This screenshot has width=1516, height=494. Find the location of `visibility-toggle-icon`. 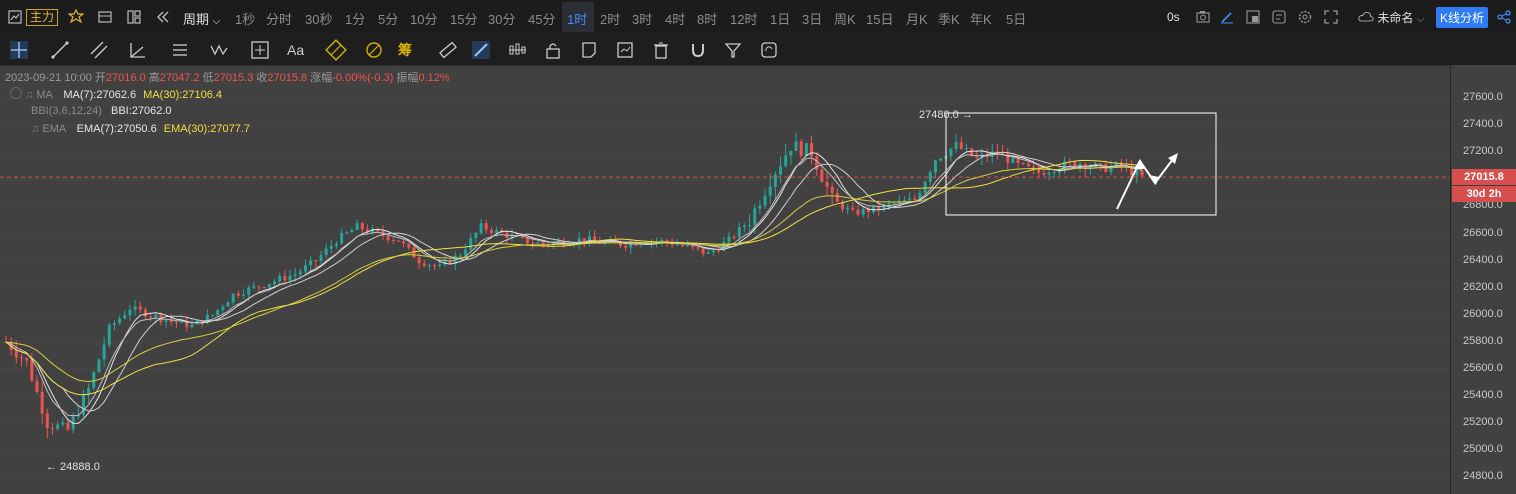

visibility-toggle-icon is located at coordinates (16, 93).